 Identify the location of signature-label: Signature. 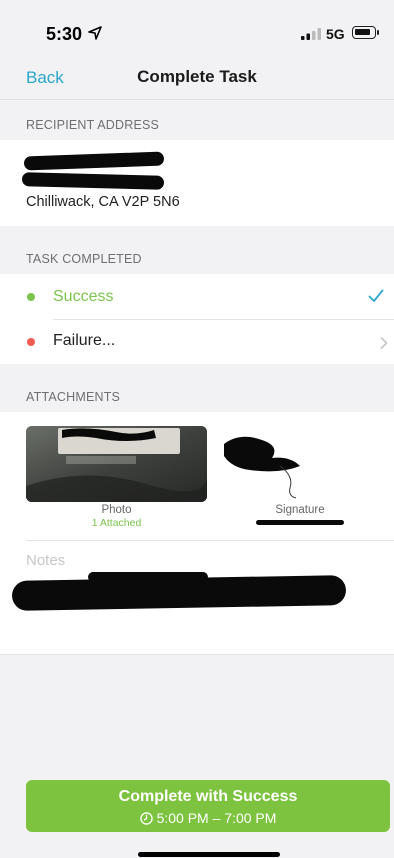
(300, 510).